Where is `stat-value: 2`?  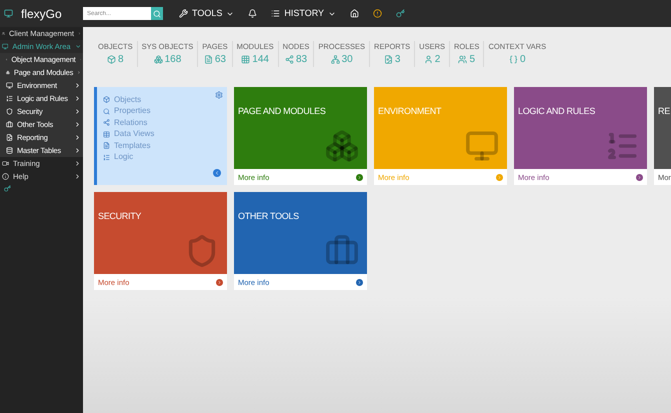
stat-value: 2 is located at coordinates (432, 60).